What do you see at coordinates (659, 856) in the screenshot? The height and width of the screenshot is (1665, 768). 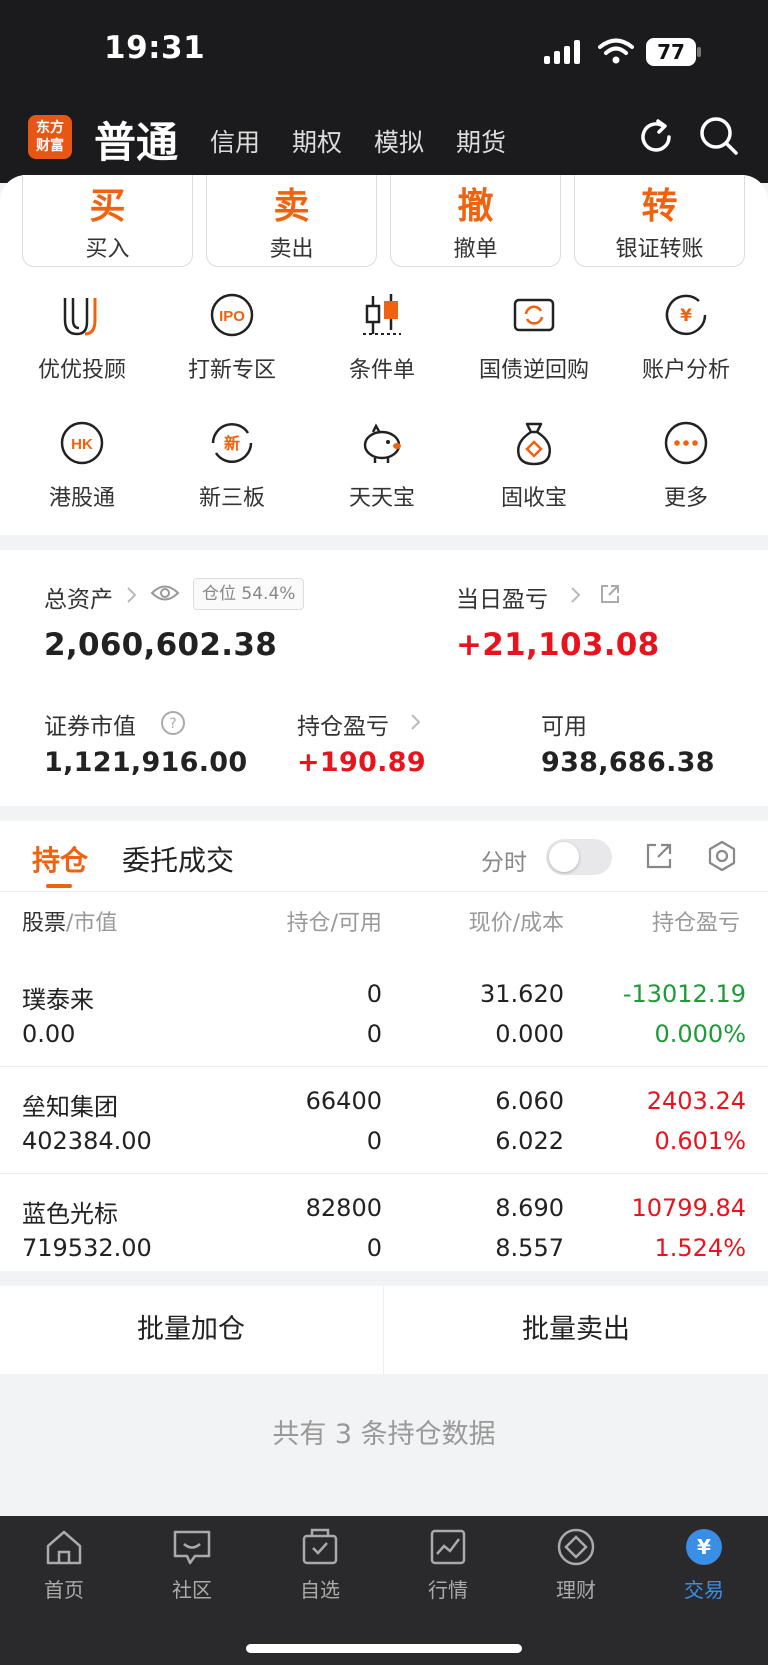 I see `share-icon` at bounding box center [659, 856].